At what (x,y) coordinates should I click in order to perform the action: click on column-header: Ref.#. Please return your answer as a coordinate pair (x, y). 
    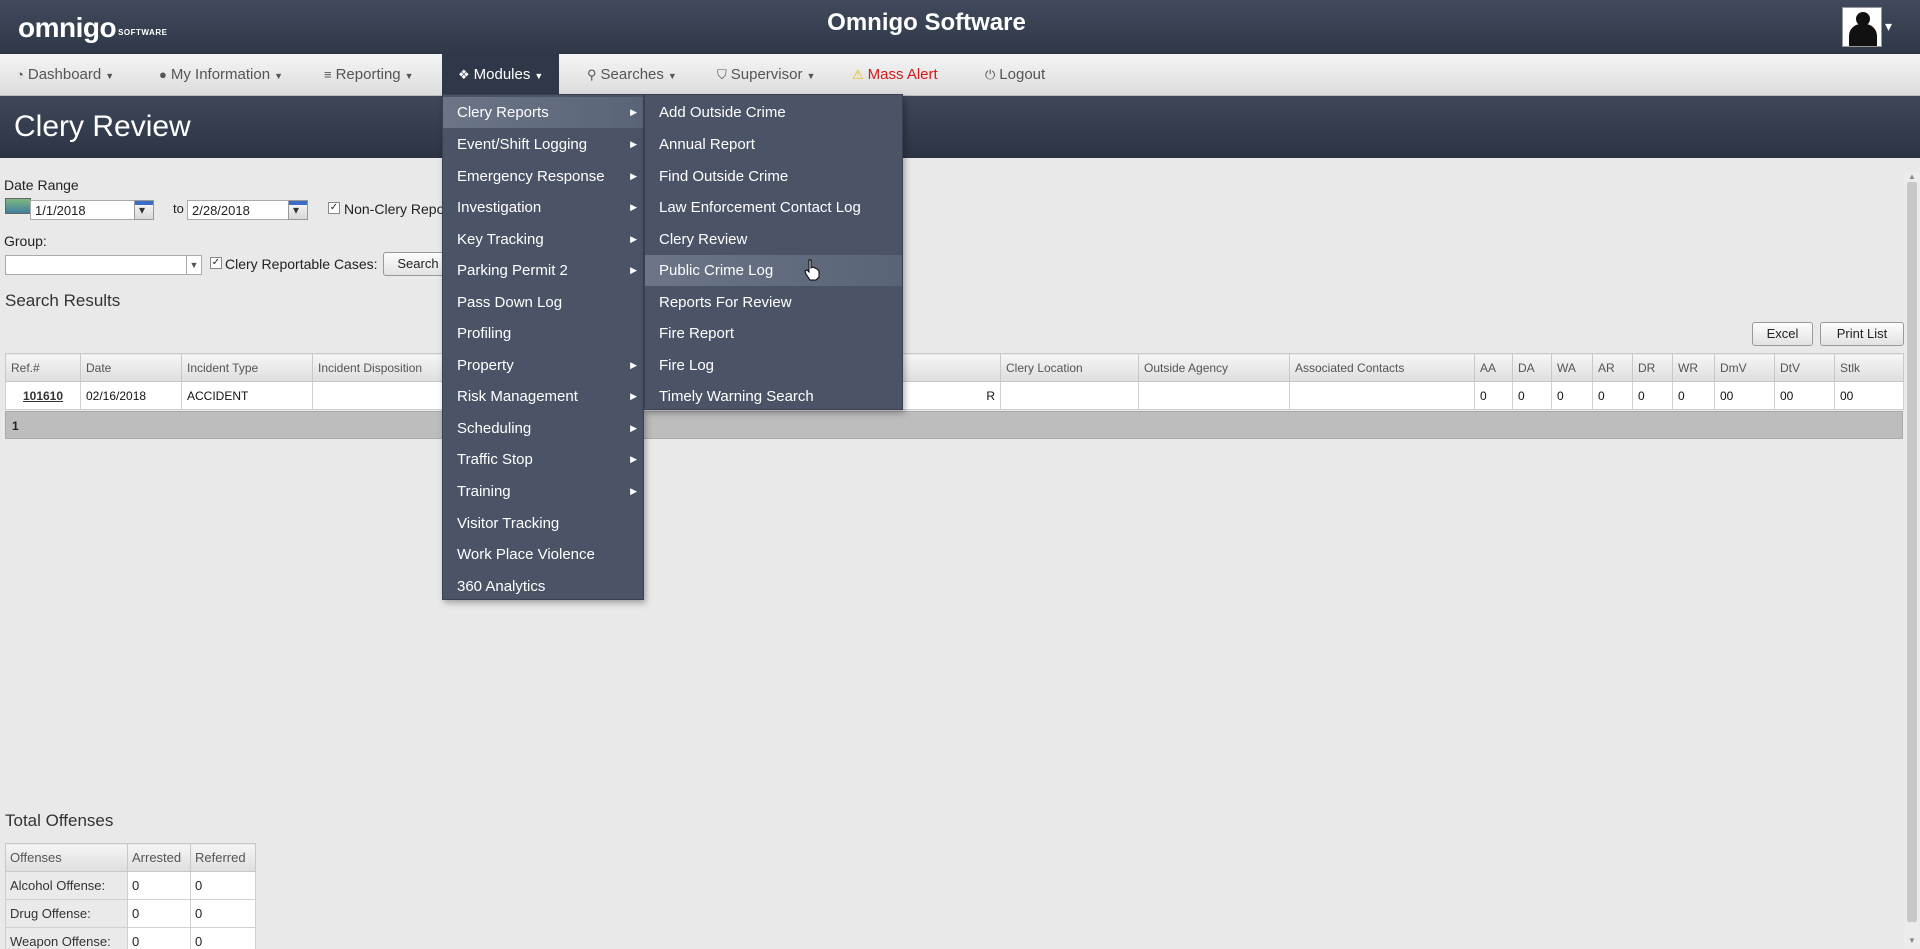
    Looking at the image, I should click on (43, 367).